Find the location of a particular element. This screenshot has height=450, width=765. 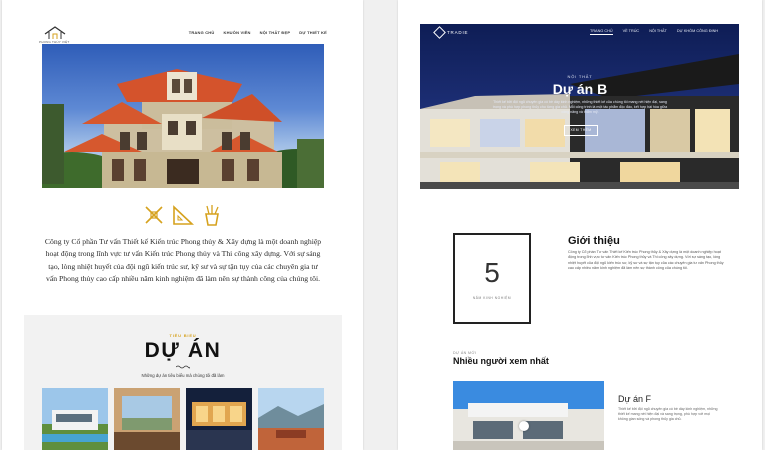

most-viewed-title: Nhiều người xem nhất is located at coordinates (501, 361).